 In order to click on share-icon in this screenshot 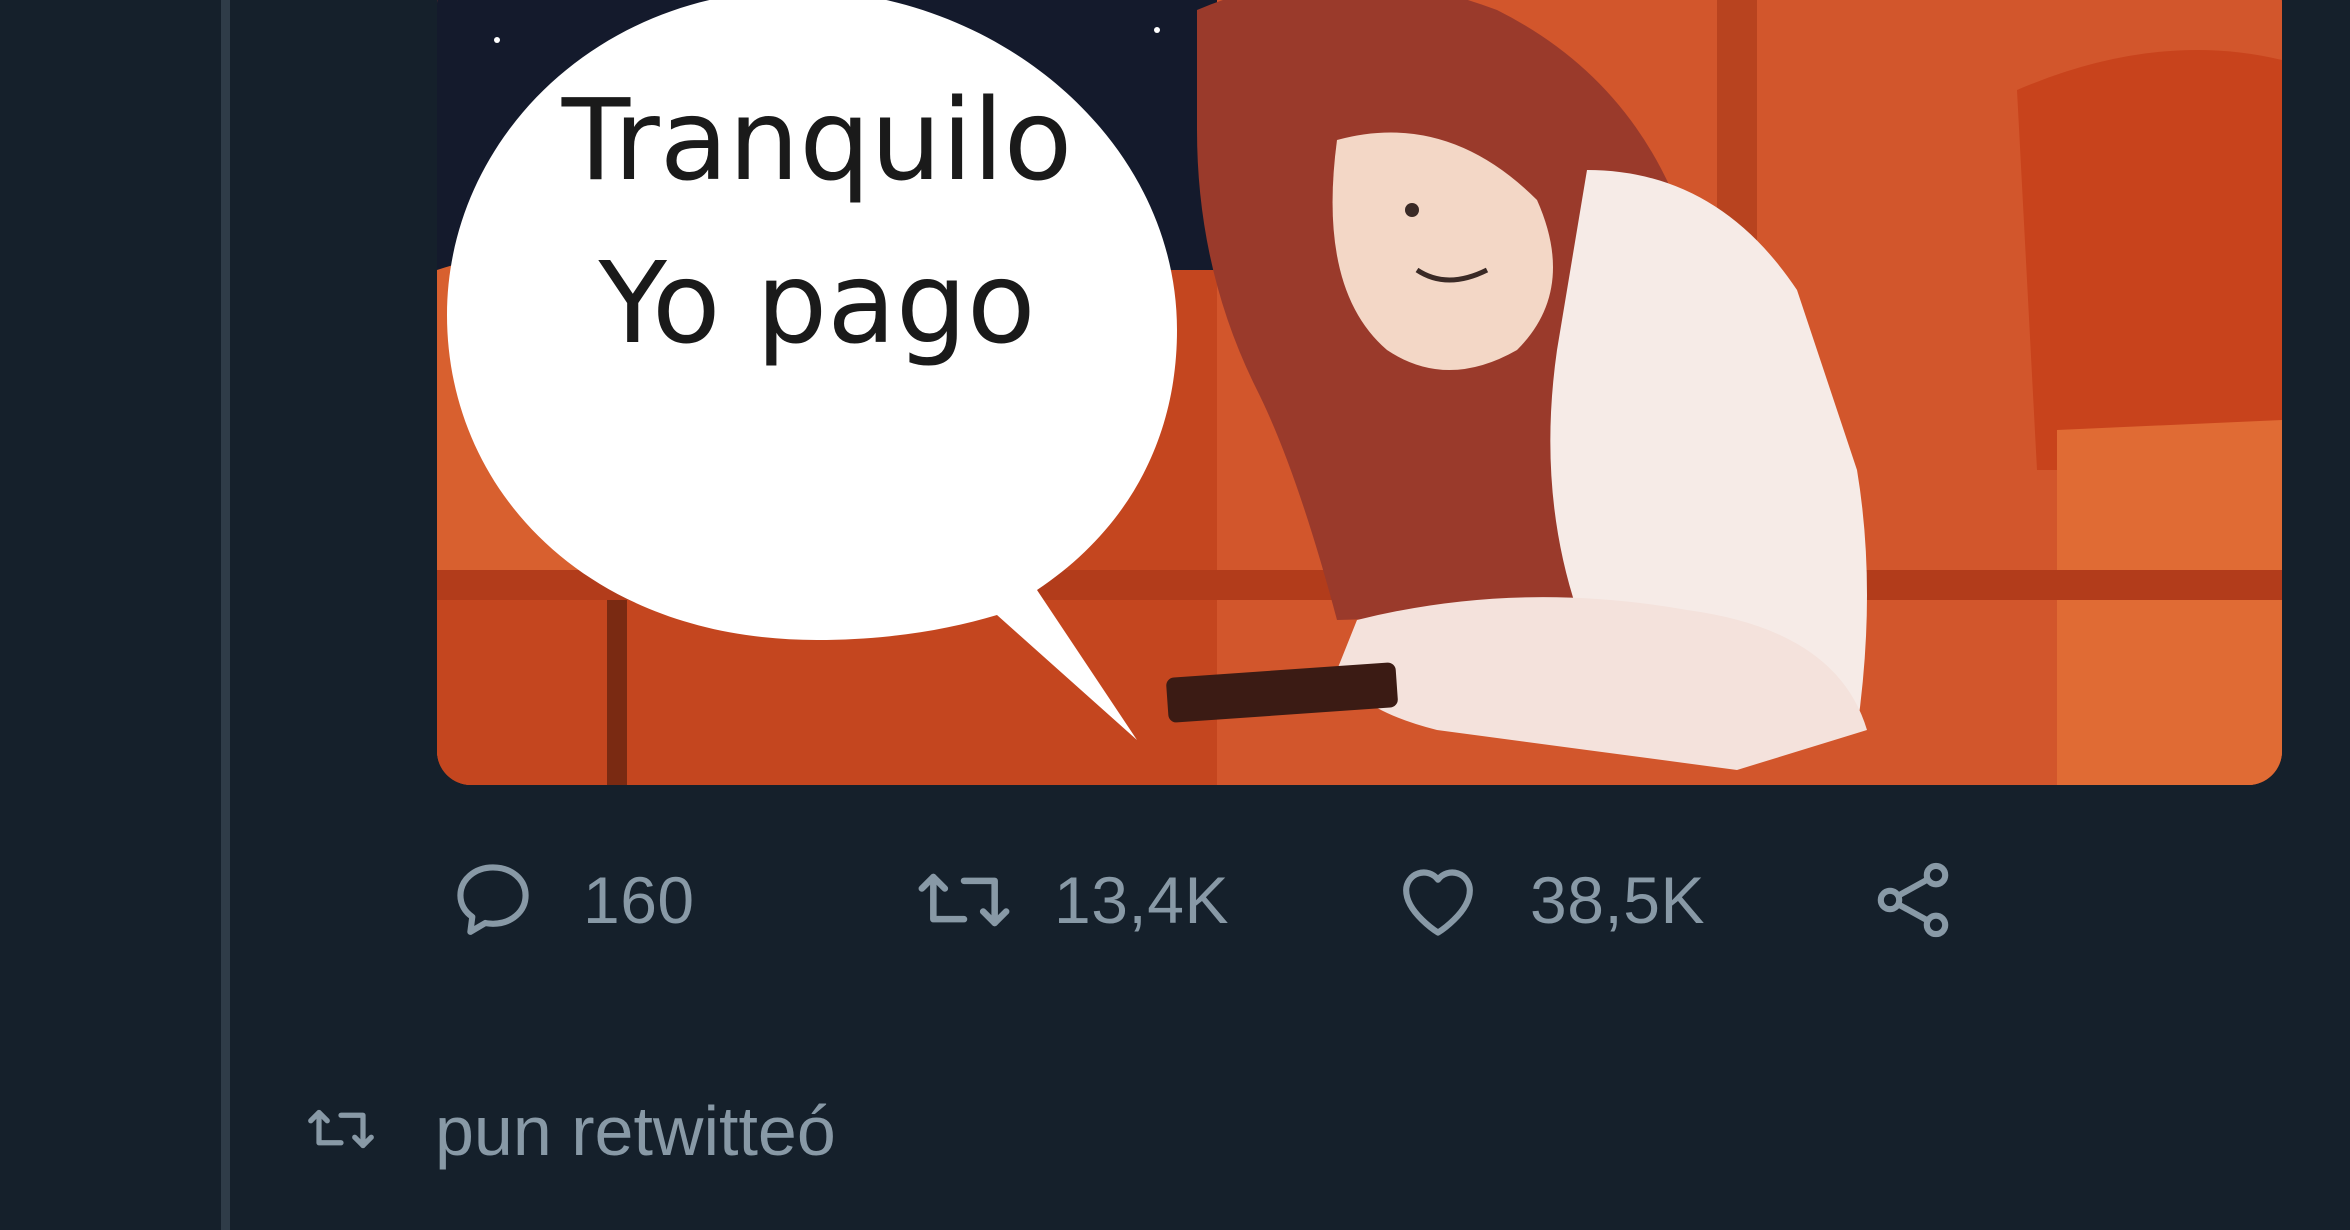, I will do `click(1913, 900)`.